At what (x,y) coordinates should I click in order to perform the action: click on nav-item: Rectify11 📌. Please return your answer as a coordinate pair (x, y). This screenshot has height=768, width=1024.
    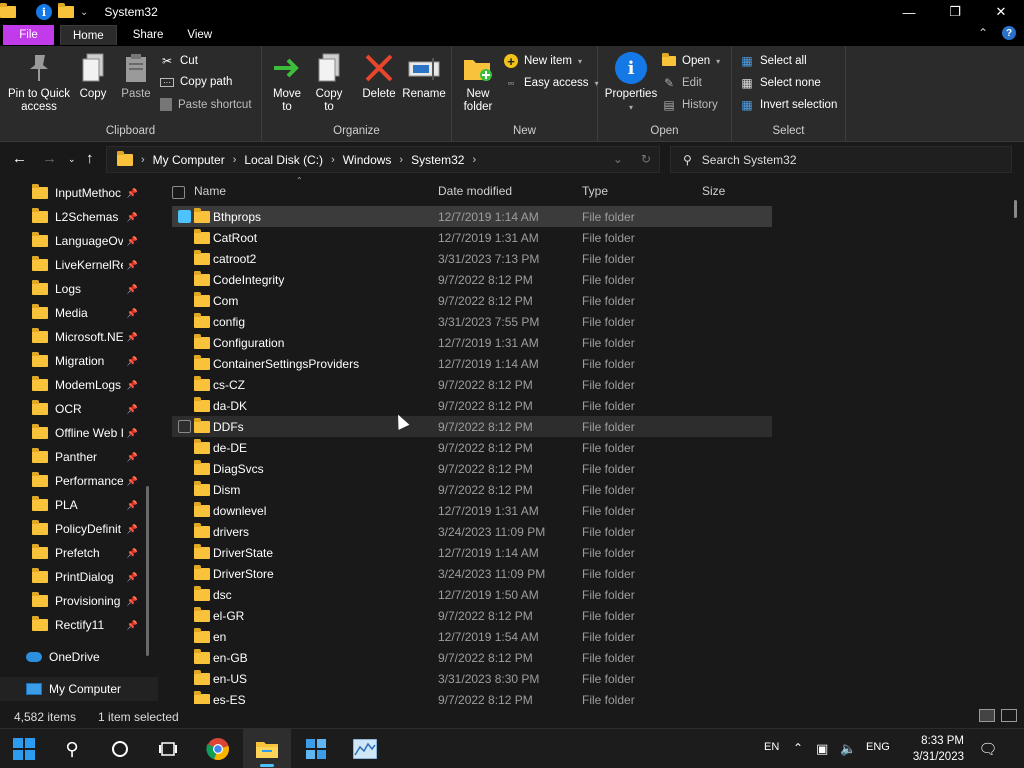
    Looking at the image, I should click on (89, 625).